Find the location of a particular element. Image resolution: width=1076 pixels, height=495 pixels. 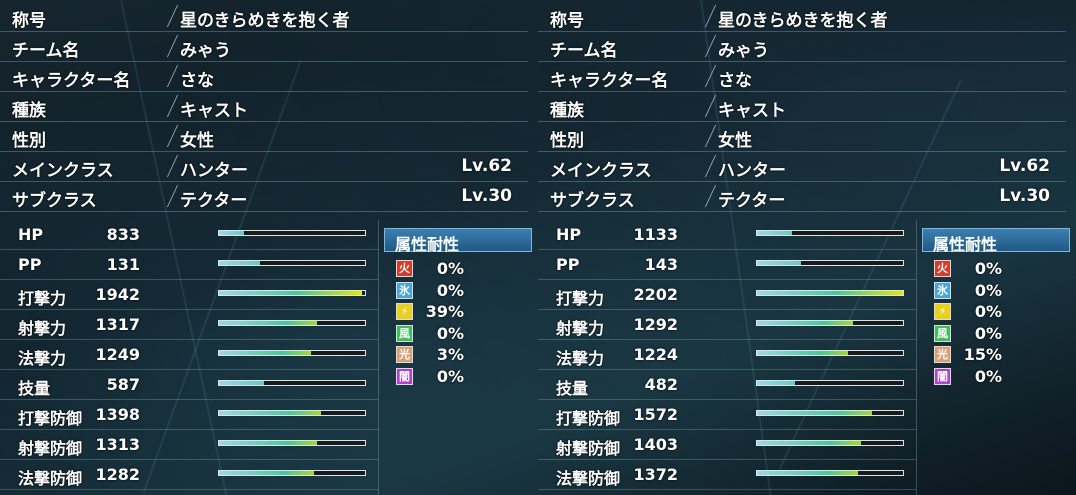

info-value: キャスト is located at coordinates (210, 108).